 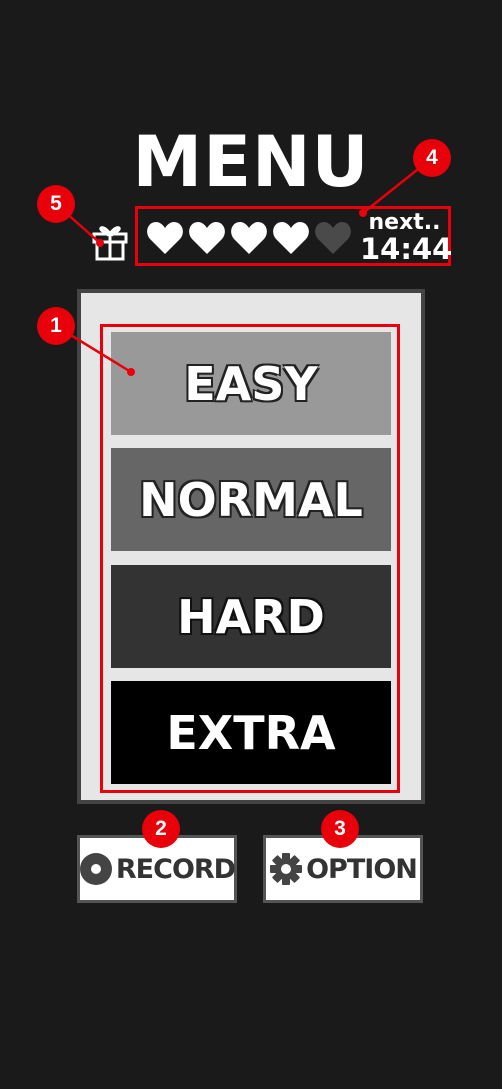 I want to click on record-label: RECORD, so click(x=175, y=869).